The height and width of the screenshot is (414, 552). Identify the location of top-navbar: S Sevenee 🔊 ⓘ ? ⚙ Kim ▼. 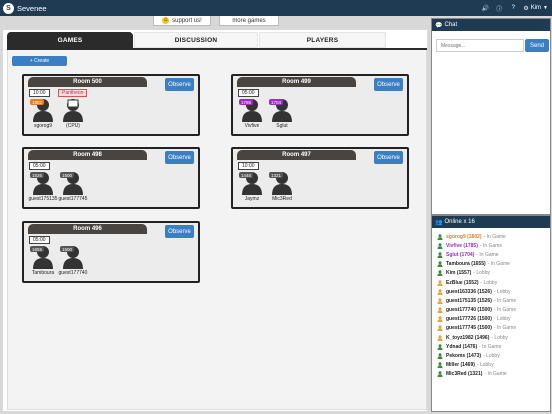
(276, 8).